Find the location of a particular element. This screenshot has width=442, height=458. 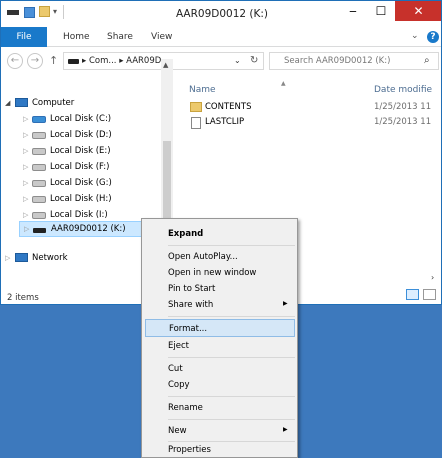

tab-share: Share is located at coordinates (120, 37).